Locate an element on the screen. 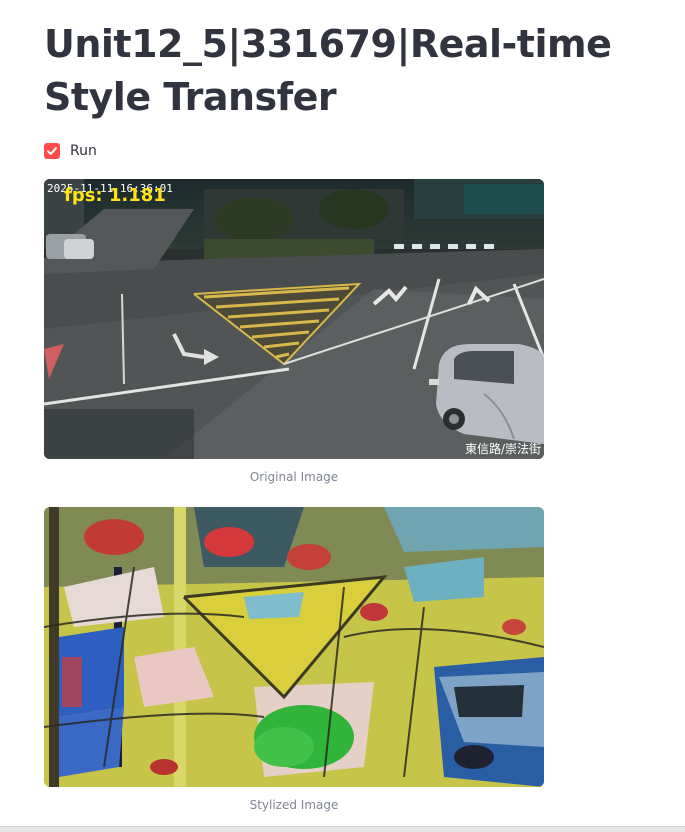 This screenshot has width=685, height=832. location-overlay: 東信路/崇法街 is located at coordinates (503, 448).